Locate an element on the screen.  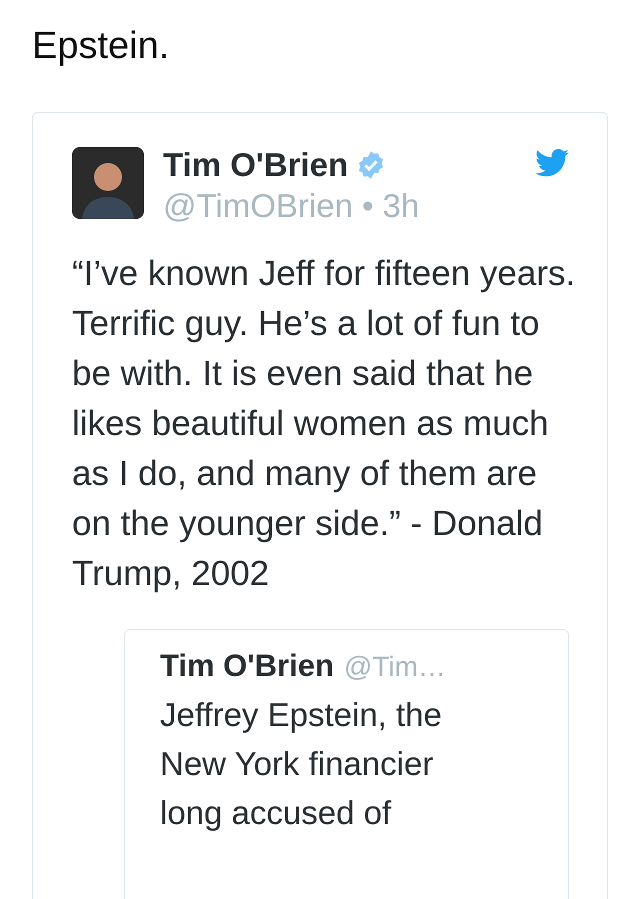
quoted-tweet-text: Jeffrey Epstein, the New York financier long accused of is located at coordinates (301, 764).